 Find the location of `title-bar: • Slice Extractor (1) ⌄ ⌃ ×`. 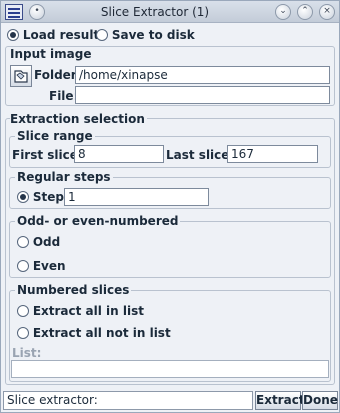

title-bar: • Slice Extractor (1) ⌄ ⌃ × is located at coordinates (170, 12).